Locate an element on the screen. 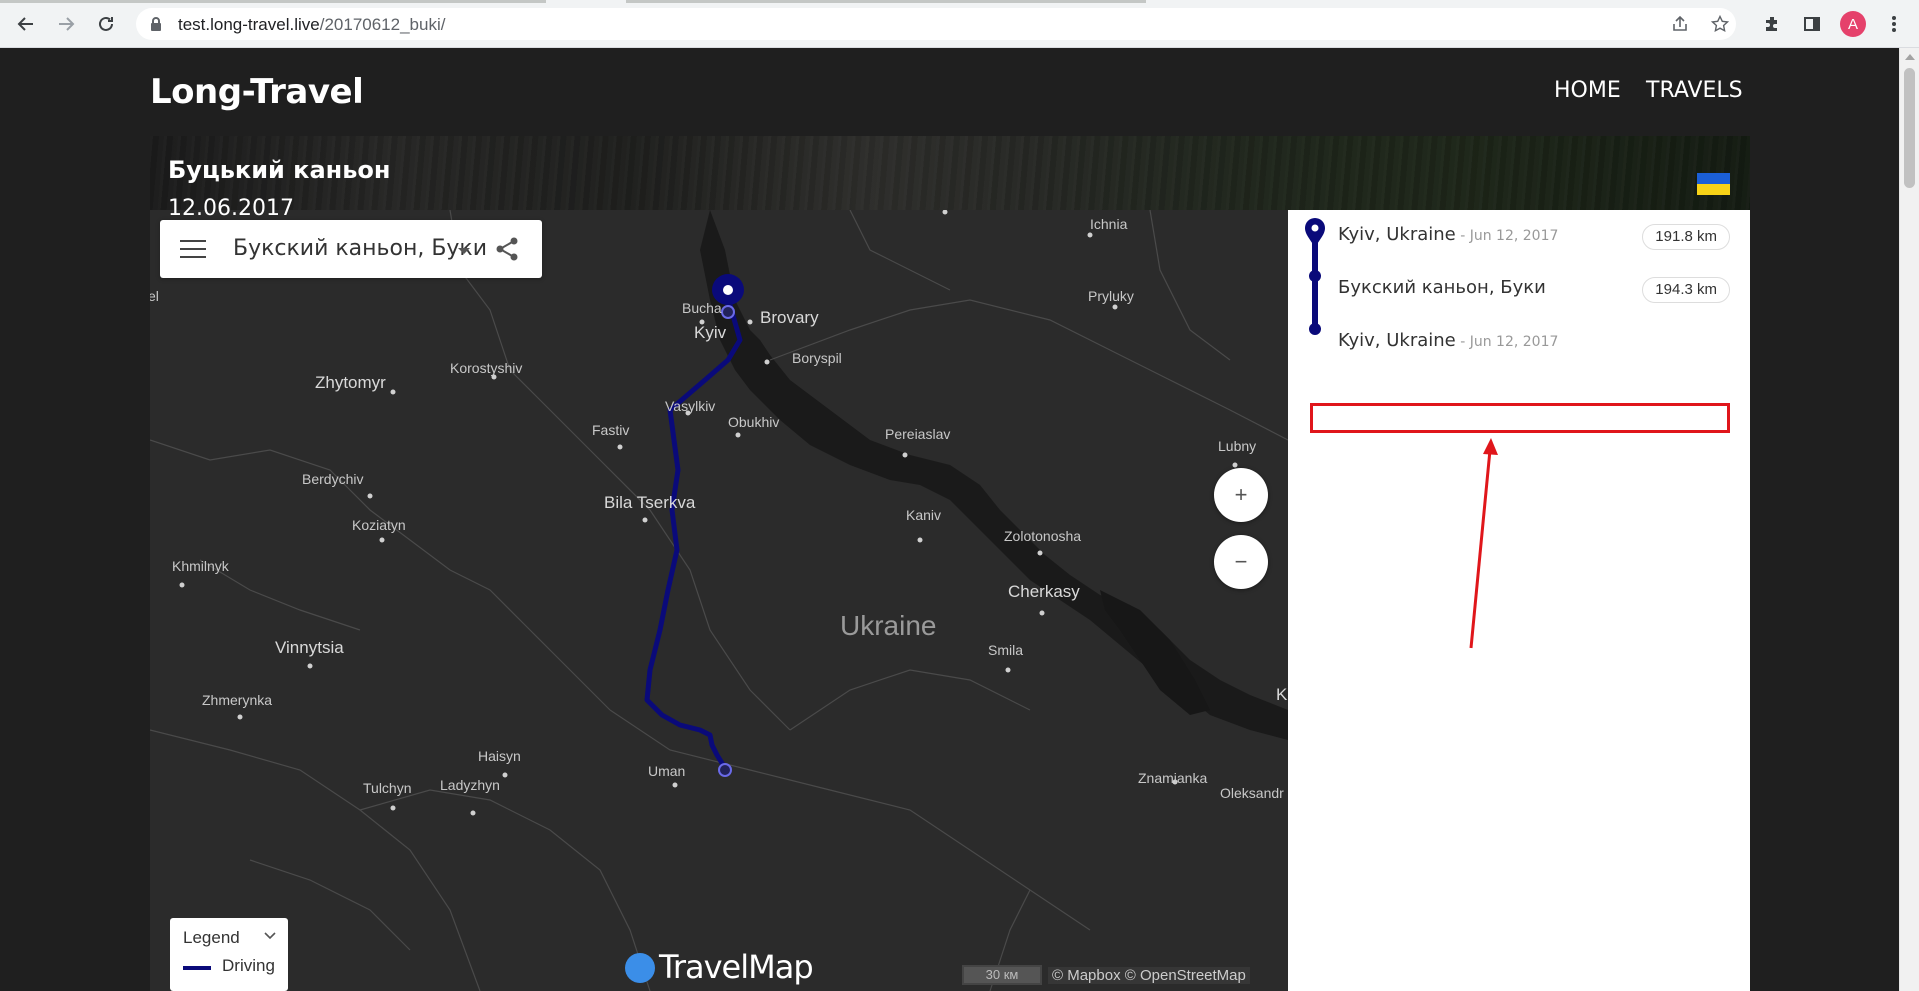 This screenshot has width=1919, height=991. nav-home-link: HOME is located at coordinates (1587, 90).